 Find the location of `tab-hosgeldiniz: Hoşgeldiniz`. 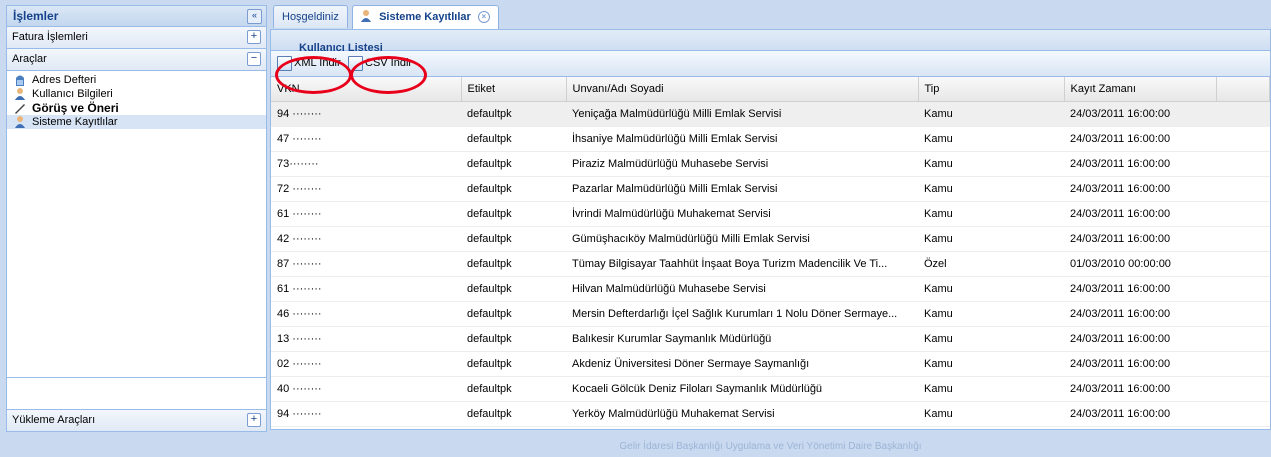

tab-hosgeldiniz: Hoşgeldiniz is located at coordinates (310, 16).